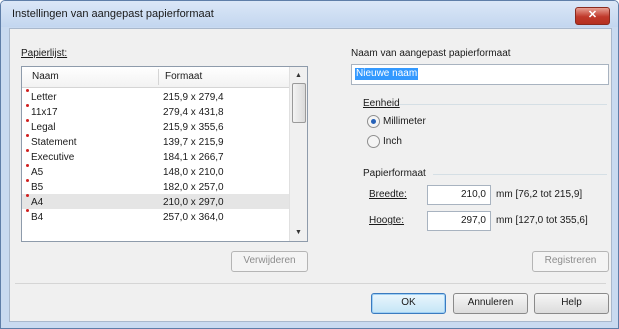 The height and width of the screenshot is (329, 619). Describe the element at coordinates (387, 220) in the screenshot. I see `height-label: Hoogte:` at that location.